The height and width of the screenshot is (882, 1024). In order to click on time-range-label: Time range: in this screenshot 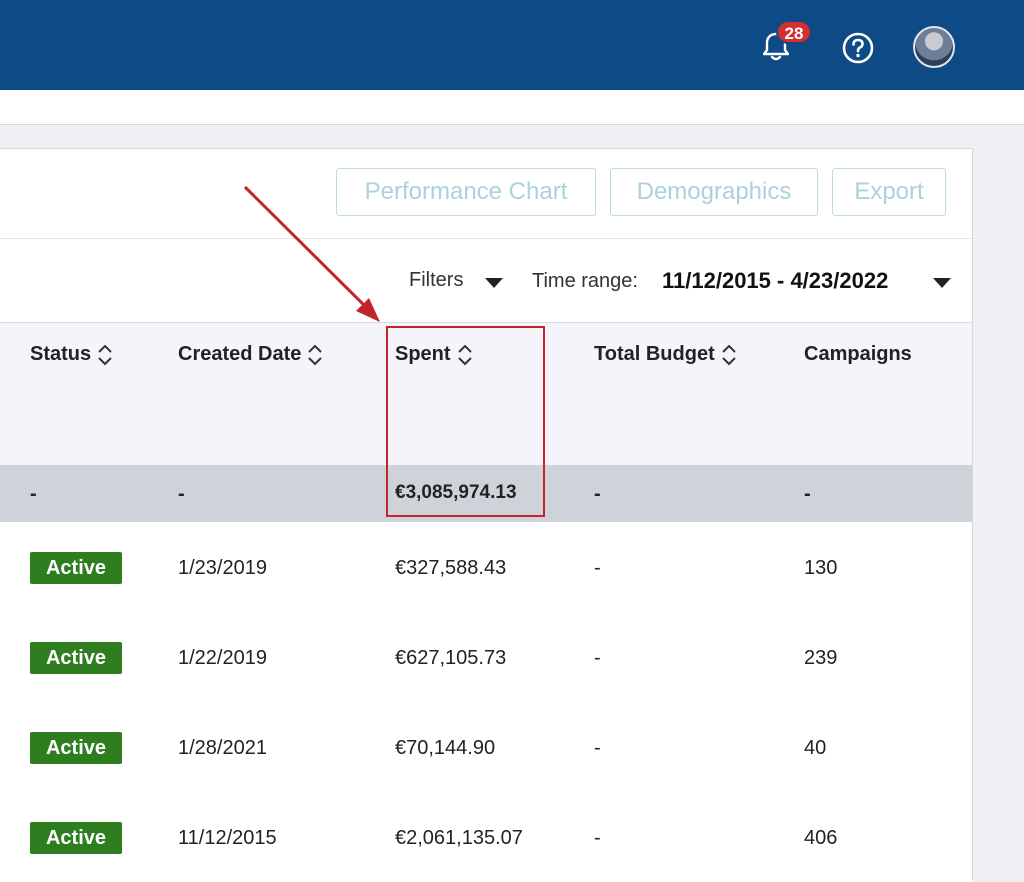, I will do `click(585, 281)`.